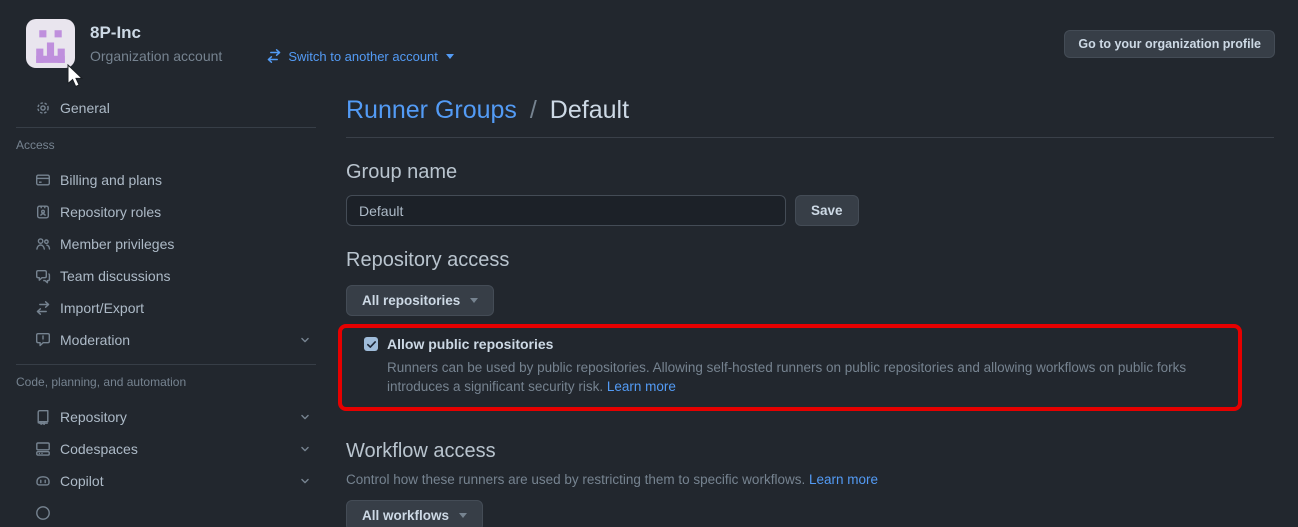 The image size is (1298, 527). I want to click on sidebar-item-label: General, so click(85, 108).